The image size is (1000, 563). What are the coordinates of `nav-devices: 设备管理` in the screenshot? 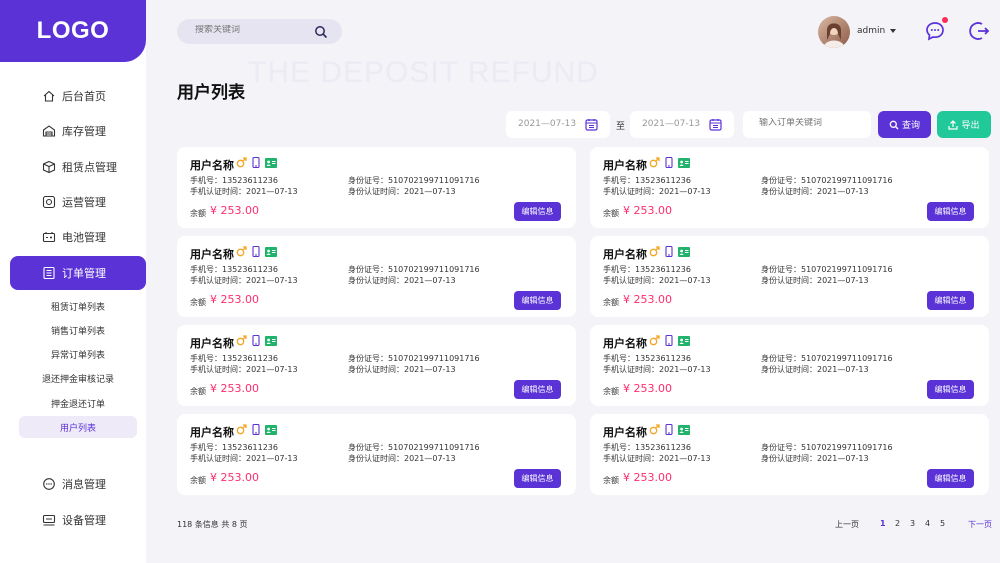 It's located at (78, 520).